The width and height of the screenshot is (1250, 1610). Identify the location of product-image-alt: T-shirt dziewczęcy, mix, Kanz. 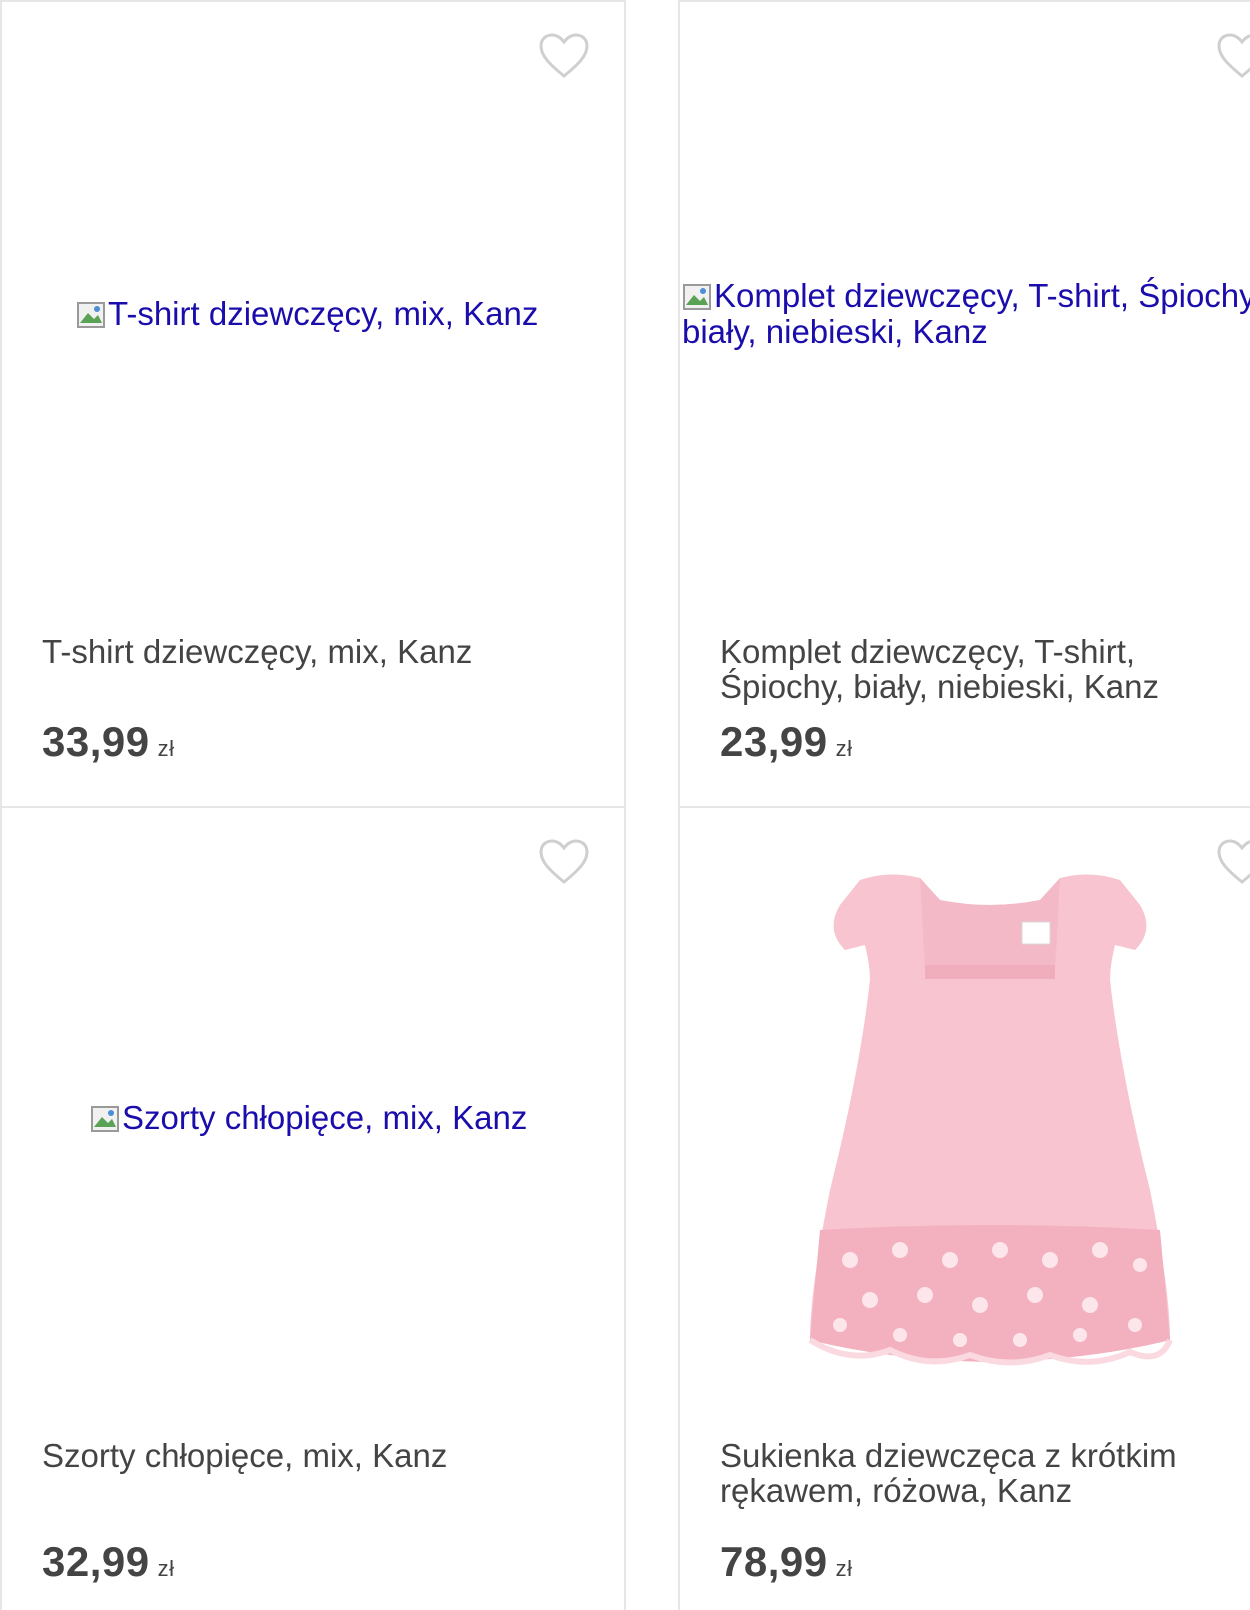
(323, 313).